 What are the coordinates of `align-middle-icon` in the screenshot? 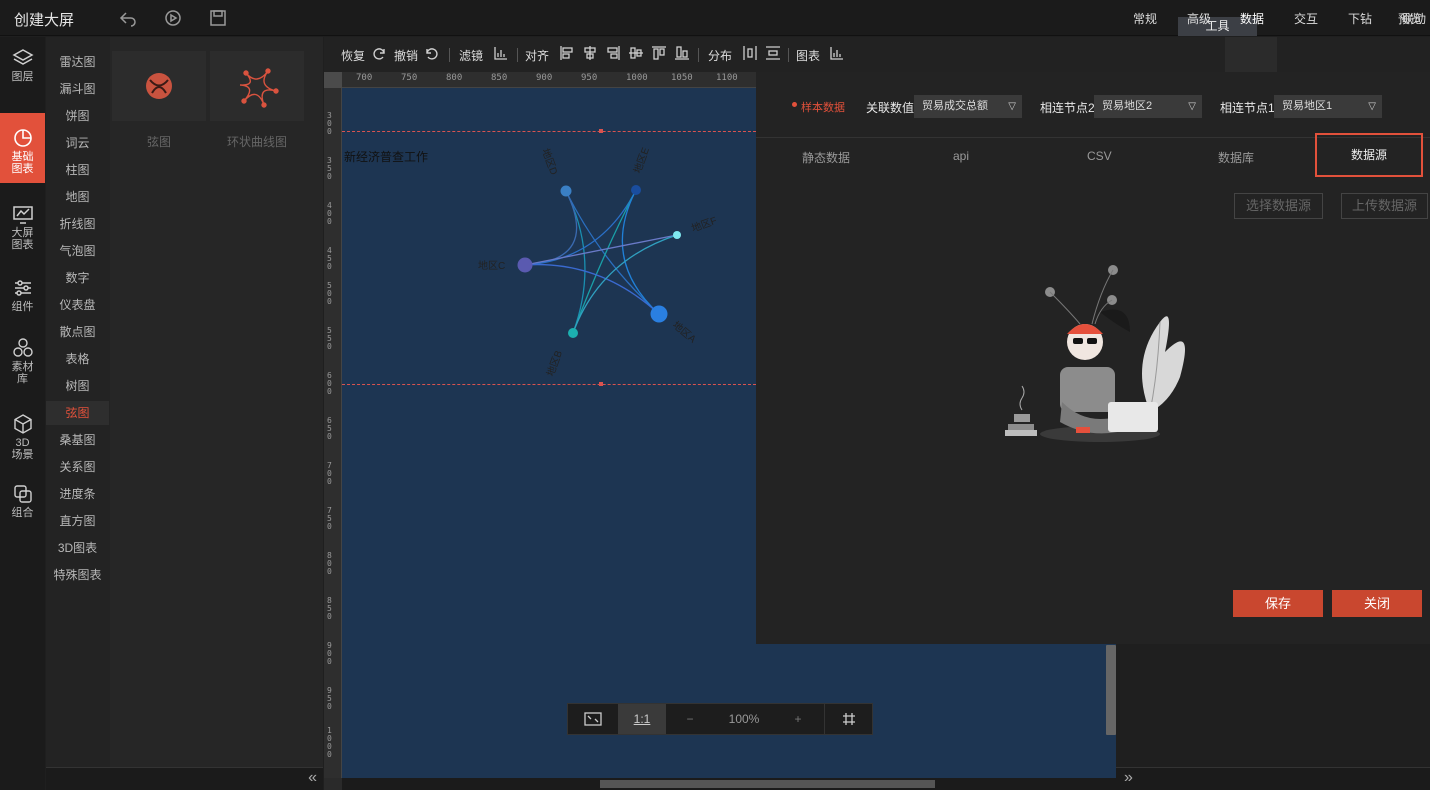 It's located at (636, 53).